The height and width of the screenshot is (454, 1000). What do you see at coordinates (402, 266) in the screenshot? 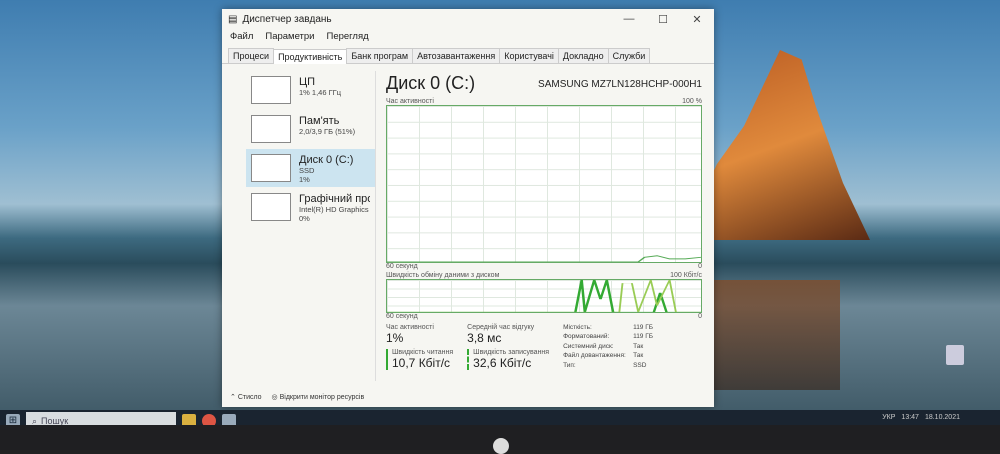
I see `chart1-time: 60 секунд` at bounding box center [402, 266].